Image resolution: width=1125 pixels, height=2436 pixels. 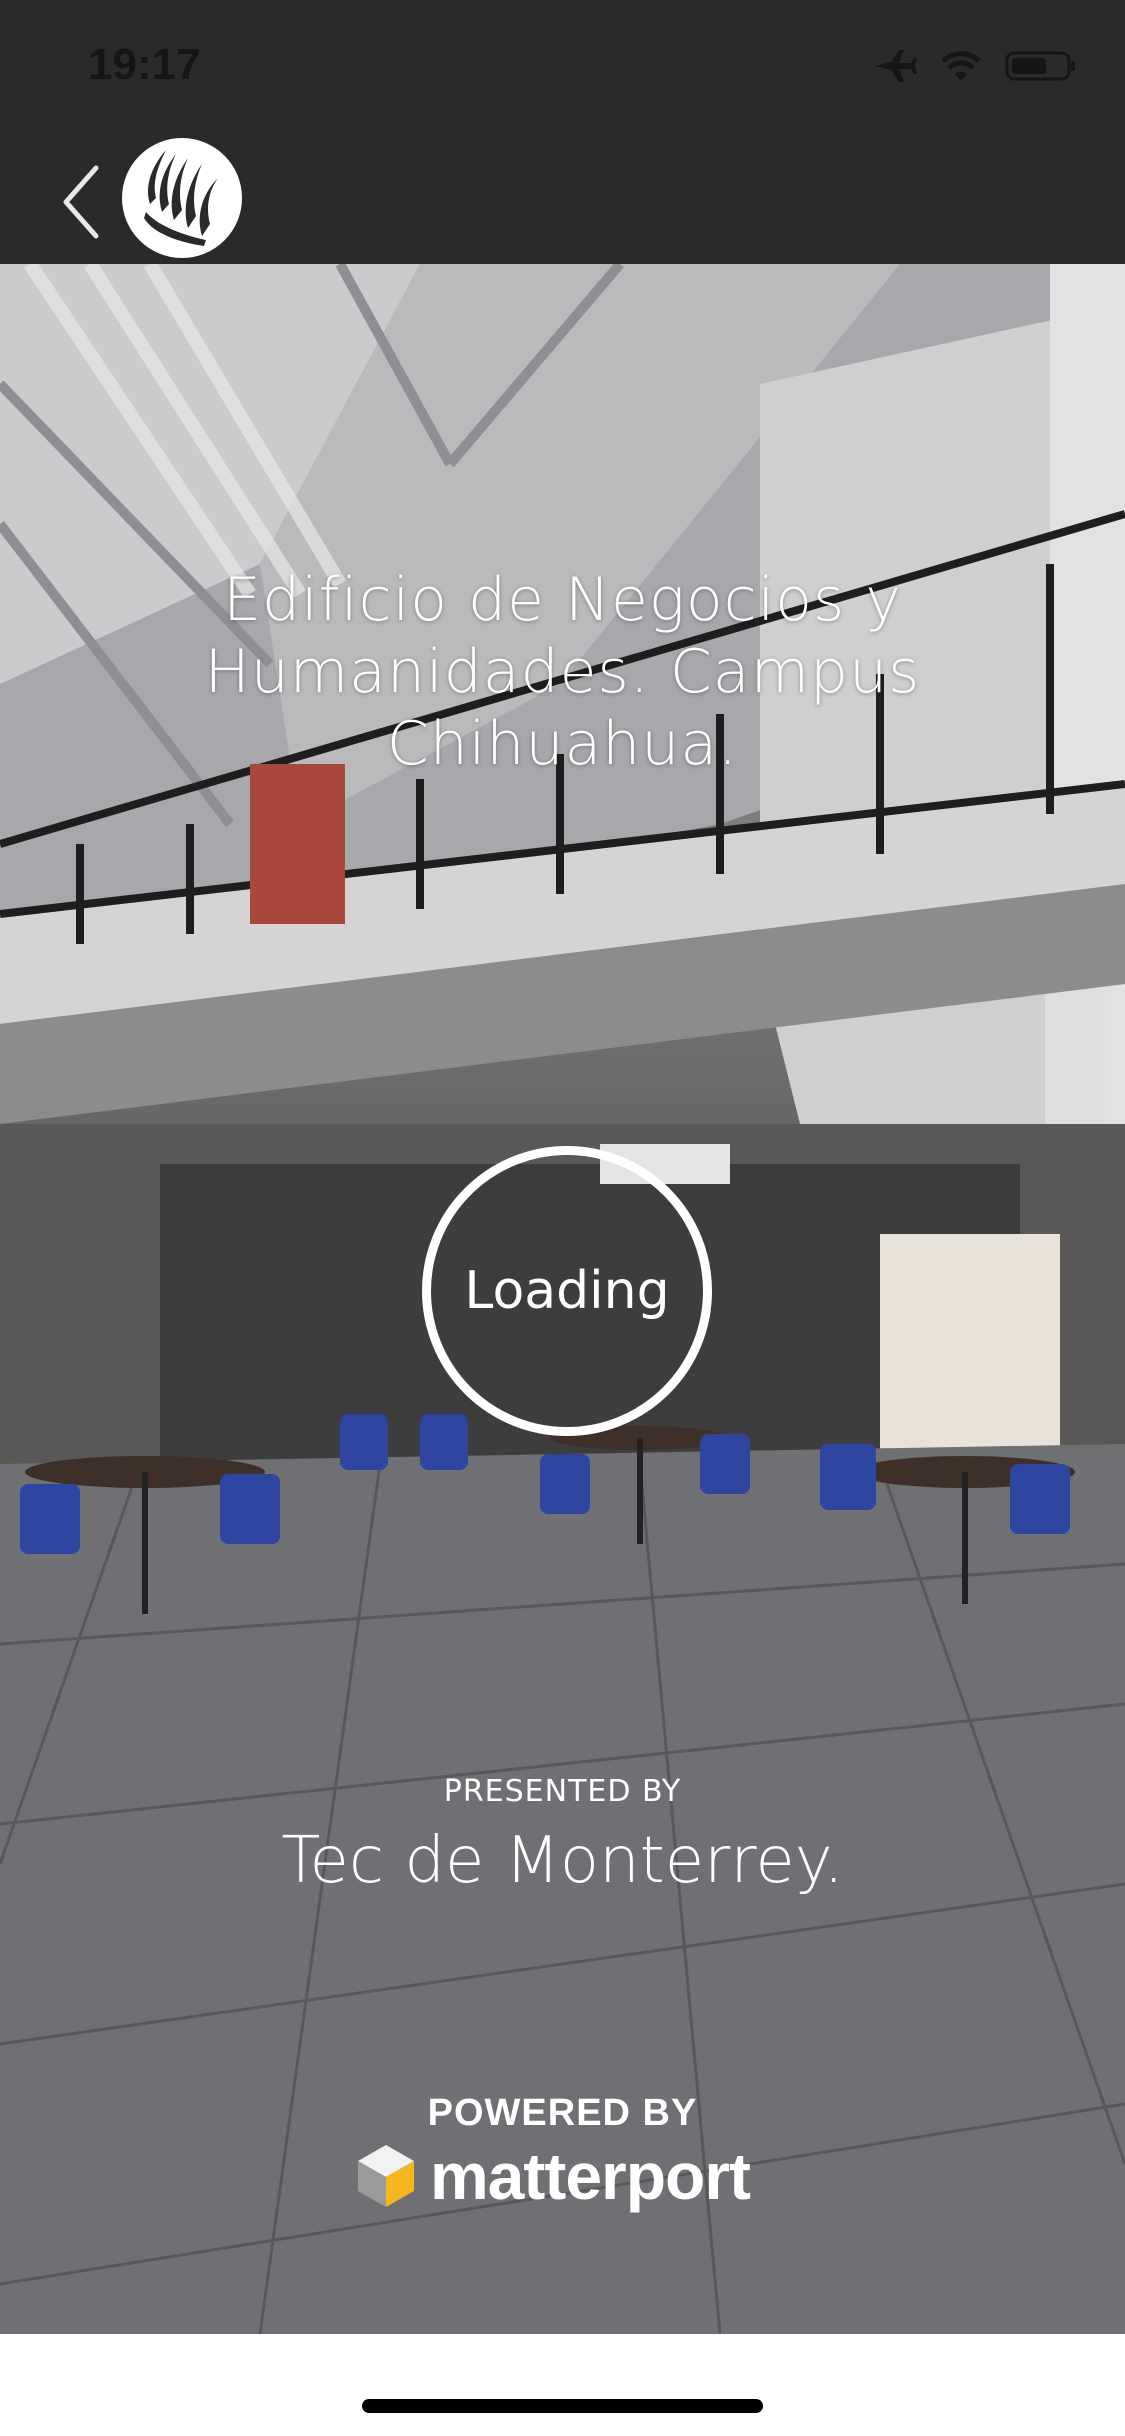 I want to click on wifi-icon, so click(x=961, y=66).